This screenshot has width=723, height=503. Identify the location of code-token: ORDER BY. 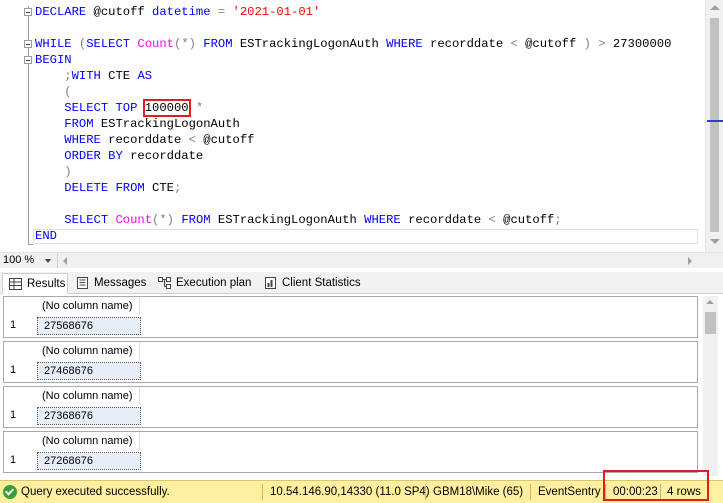
(97, 156).